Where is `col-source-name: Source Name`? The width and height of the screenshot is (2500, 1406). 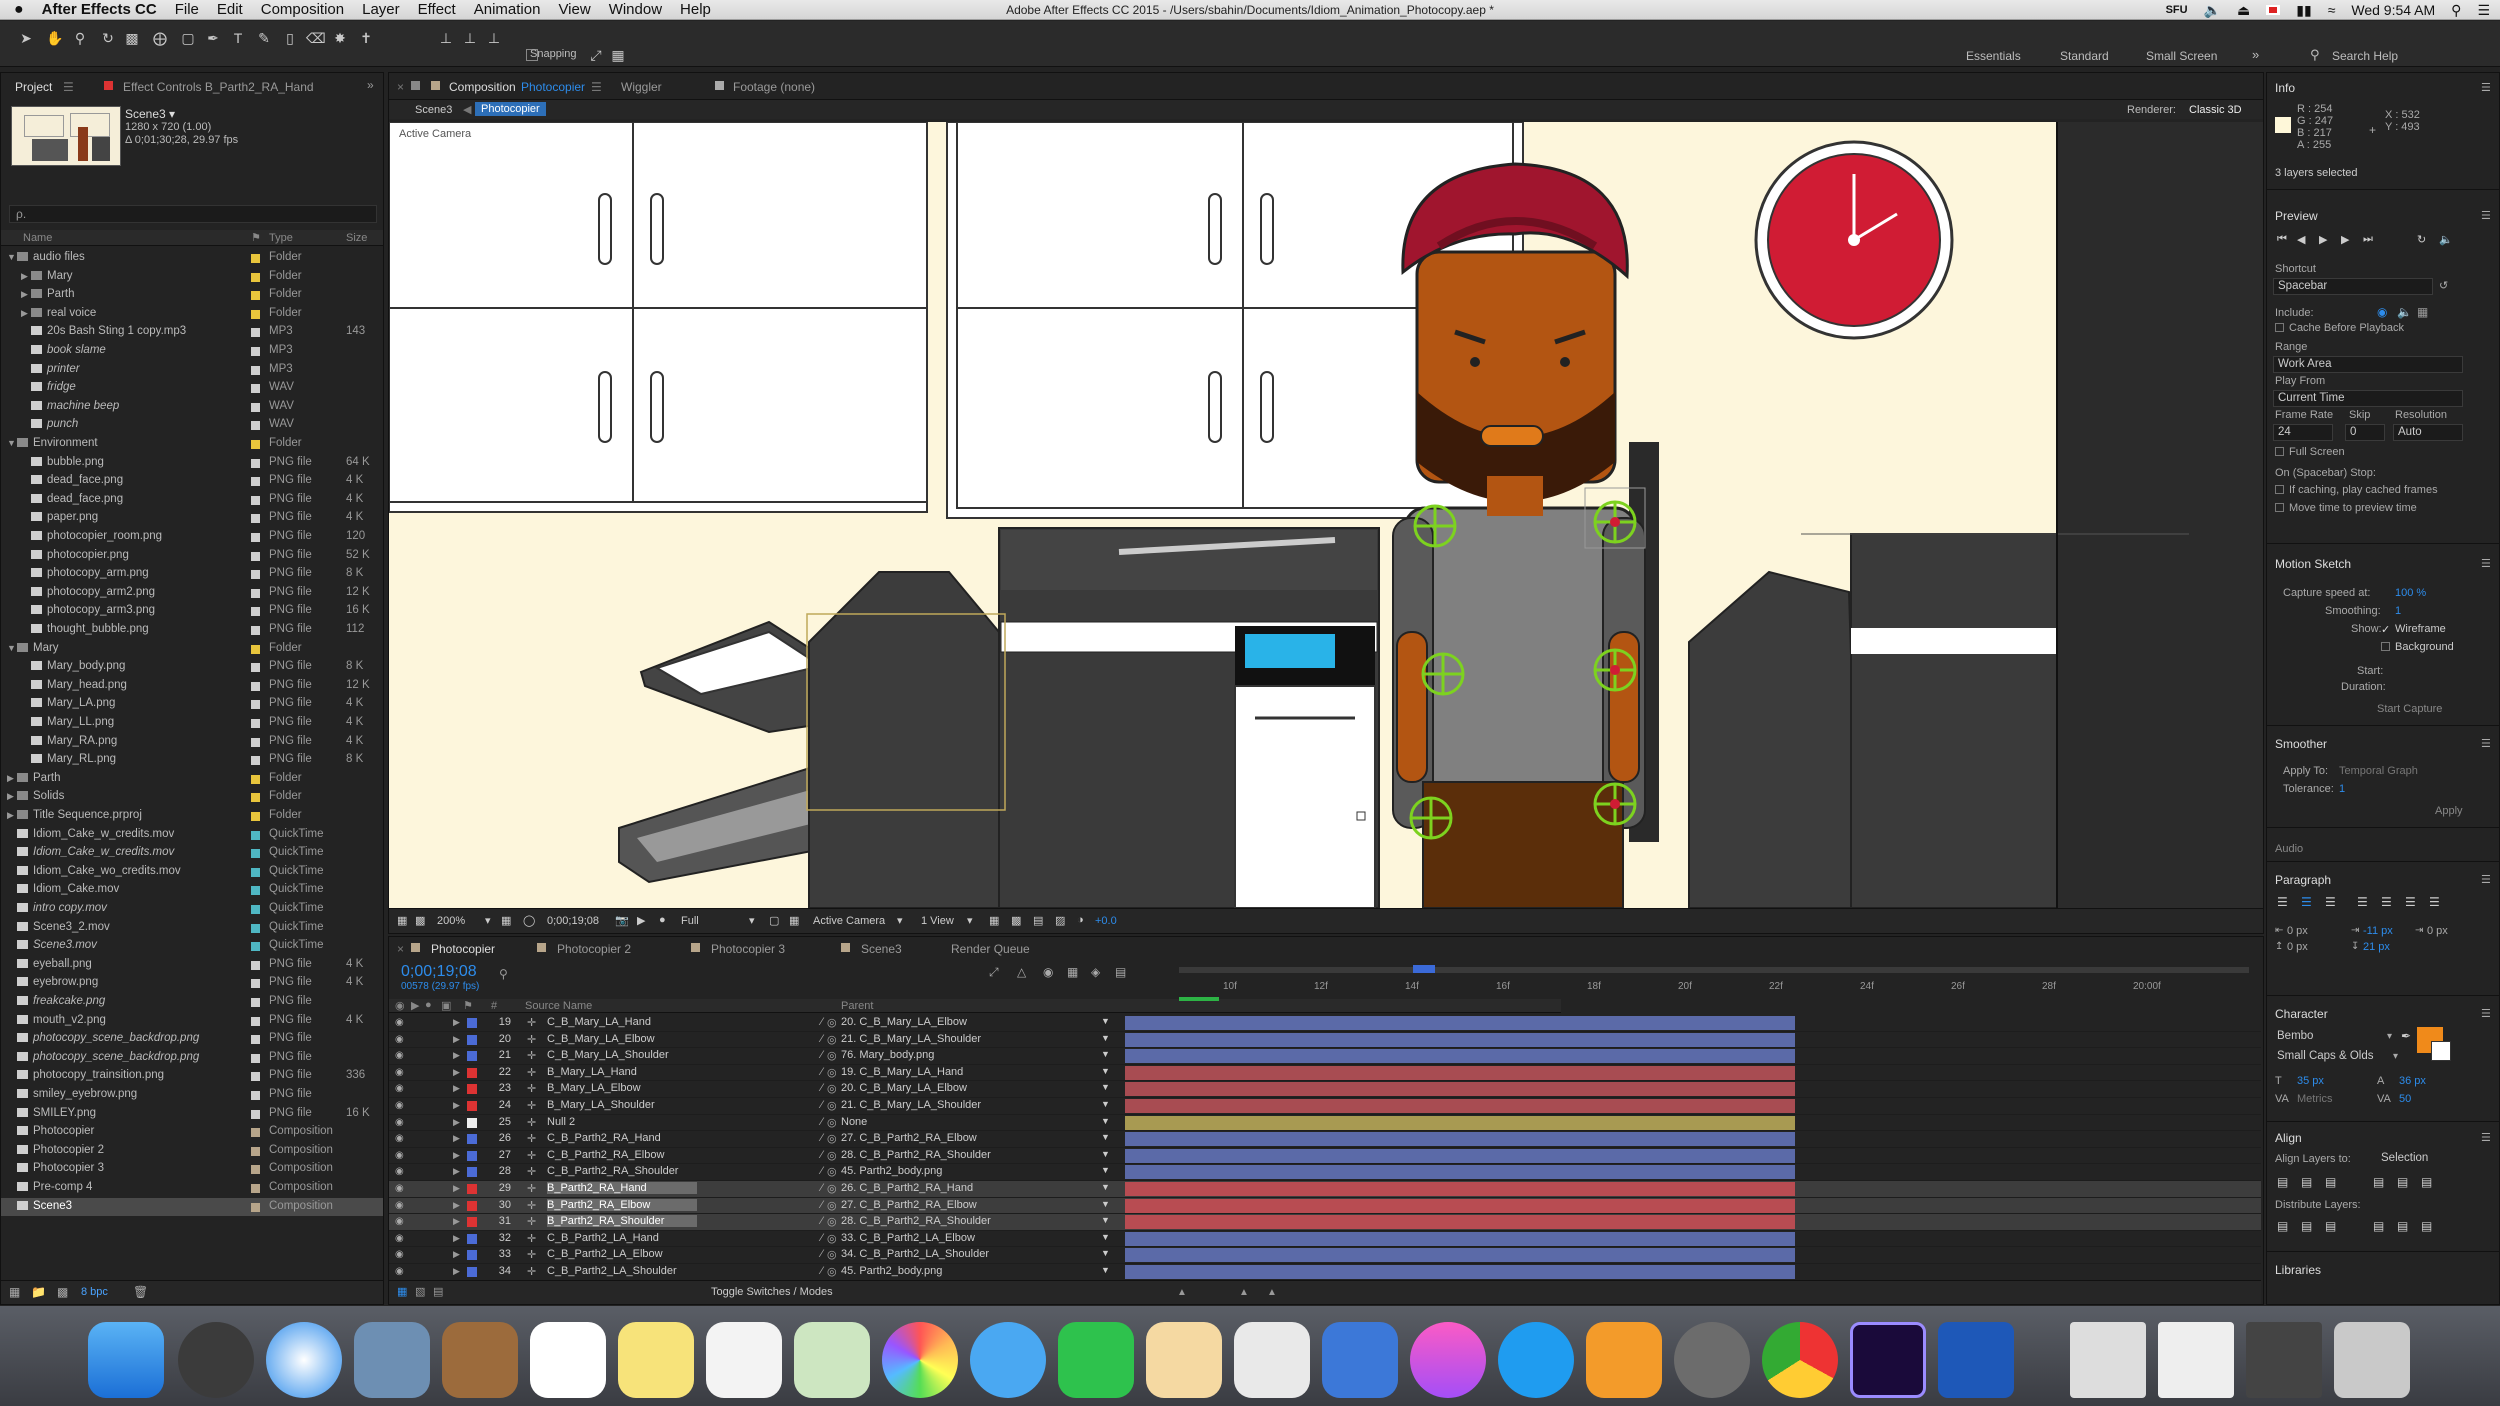 col-source-name: Source Name is located at coordinates (558, 1006).